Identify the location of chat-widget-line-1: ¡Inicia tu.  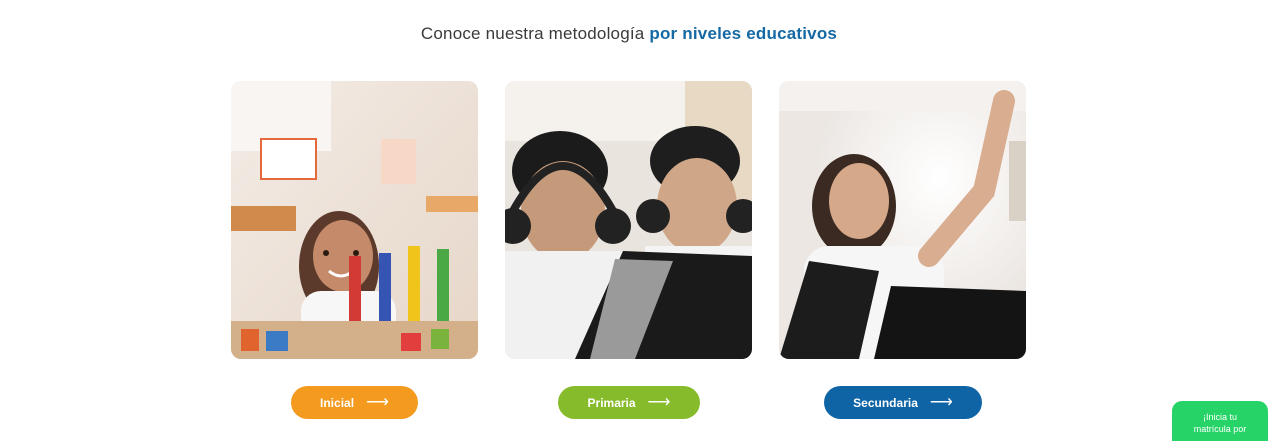
(1219, 417).